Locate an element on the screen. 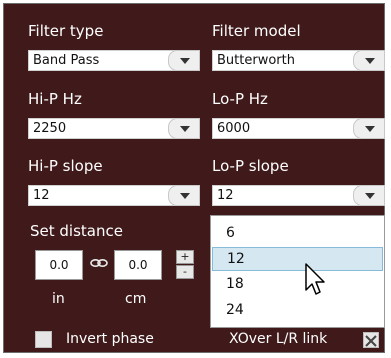 This screenshot has height=358, width=391. invert-phase-checkbox is located at coordinates (43, 339).